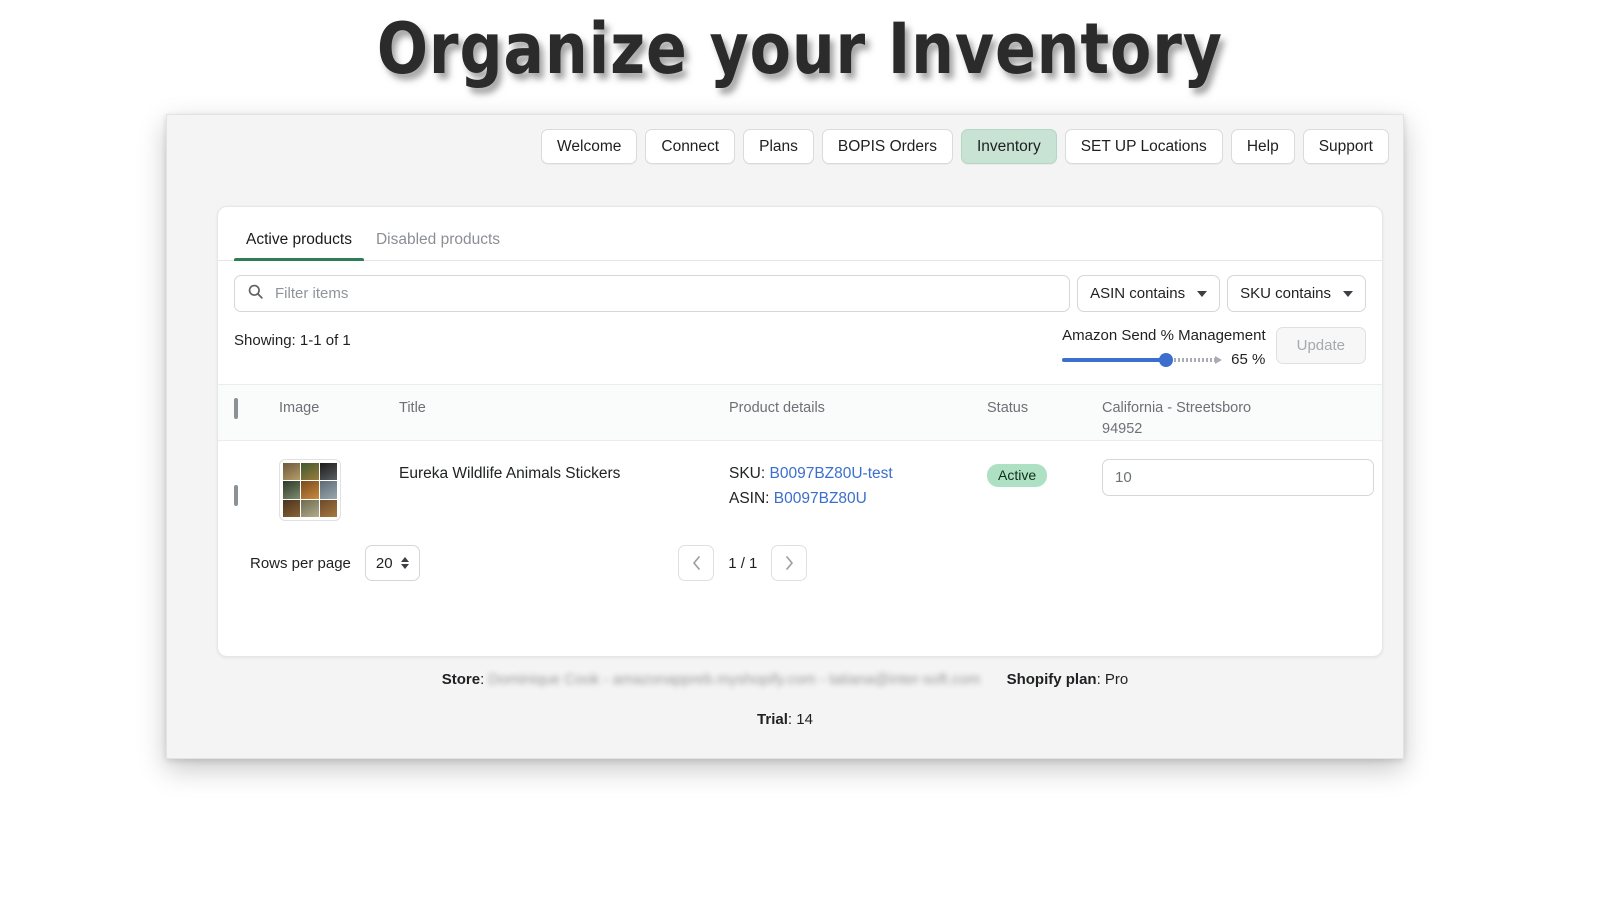  What do you see at coordinates (1114, 359) in the screenshot?
I see `slider-filled-track` at bounding box center [1114, 359].